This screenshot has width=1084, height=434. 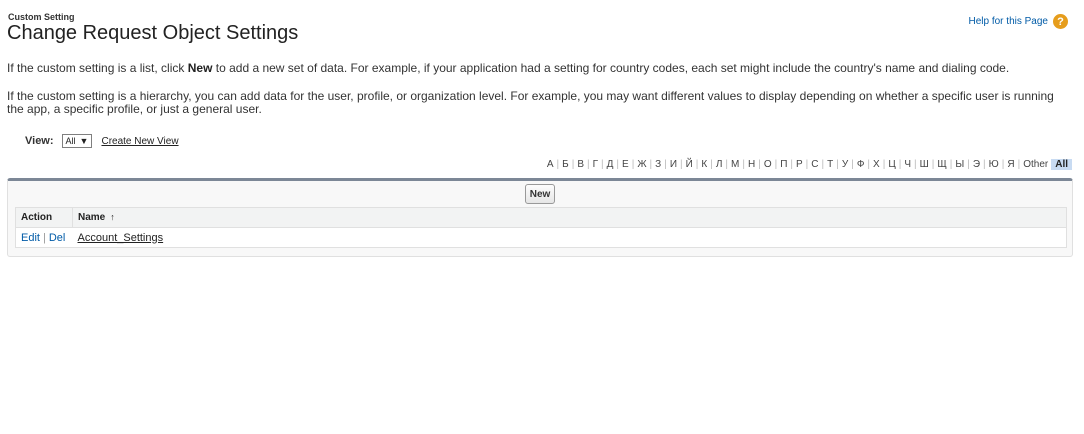 What do you see at coordinates (41, 17) in the screenshot?
I see `page-kicker: Custom Setting` at bounding box center [41, 17].